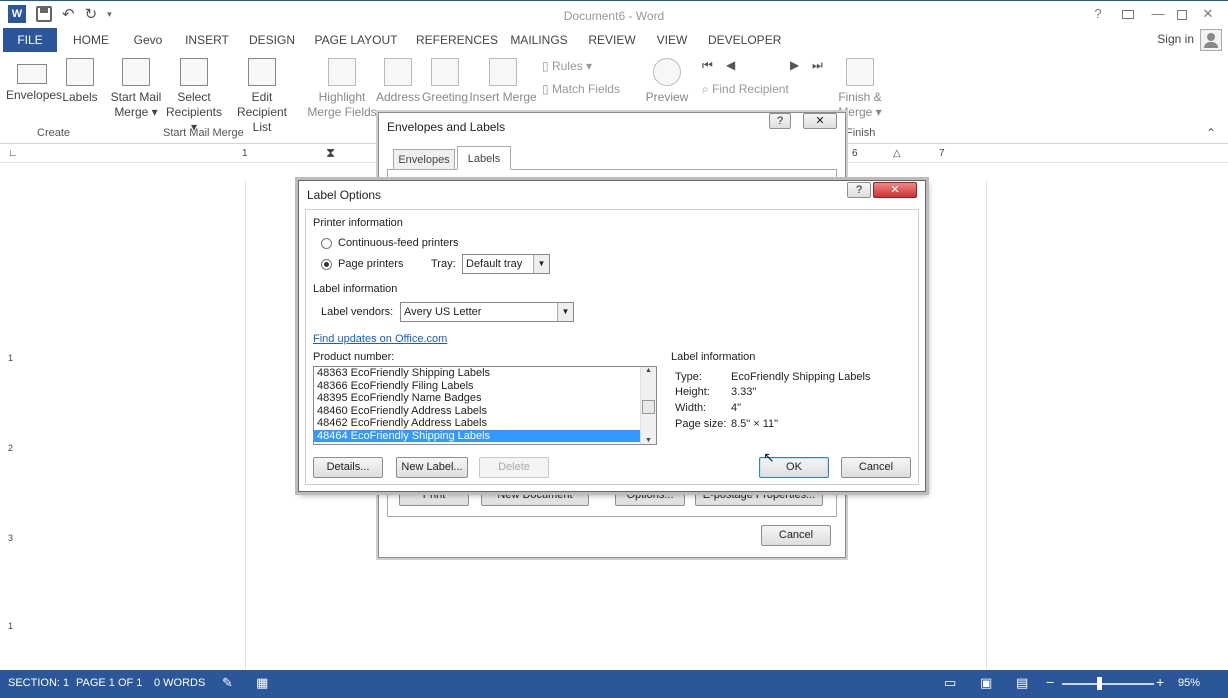 This screenshot has width=1228, height=698. Describe the element at coordinates (326, 243) in the screenshot. I see `continuous-feed-radio` at that location.